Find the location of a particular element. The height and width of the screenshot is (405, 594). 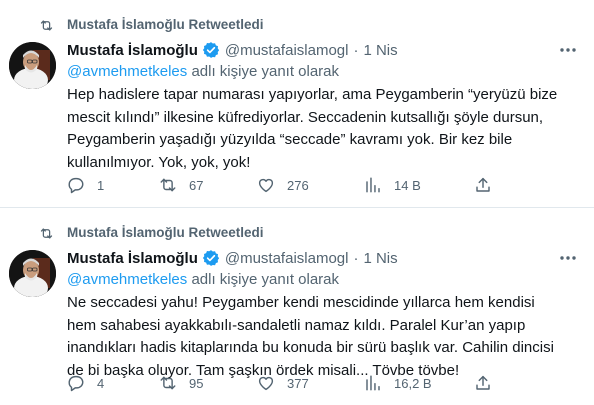

views-count: 14 B is located at coordinates (407, 185).